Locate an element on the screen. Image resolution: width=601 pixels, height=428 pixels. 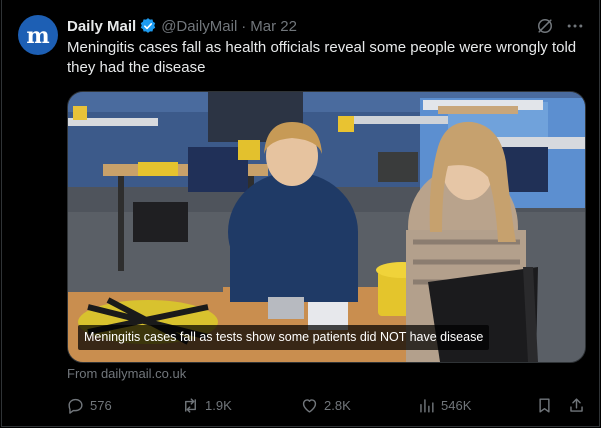
top-actions is located at coordinates (560, 26).